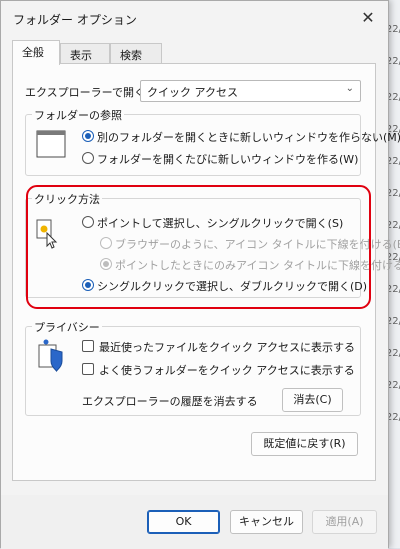 The height and width of the screenshot is (549, 400). Describe the element at coordinates (131, 55) in the screenshot. I see `tab-label: 検索` at that location.